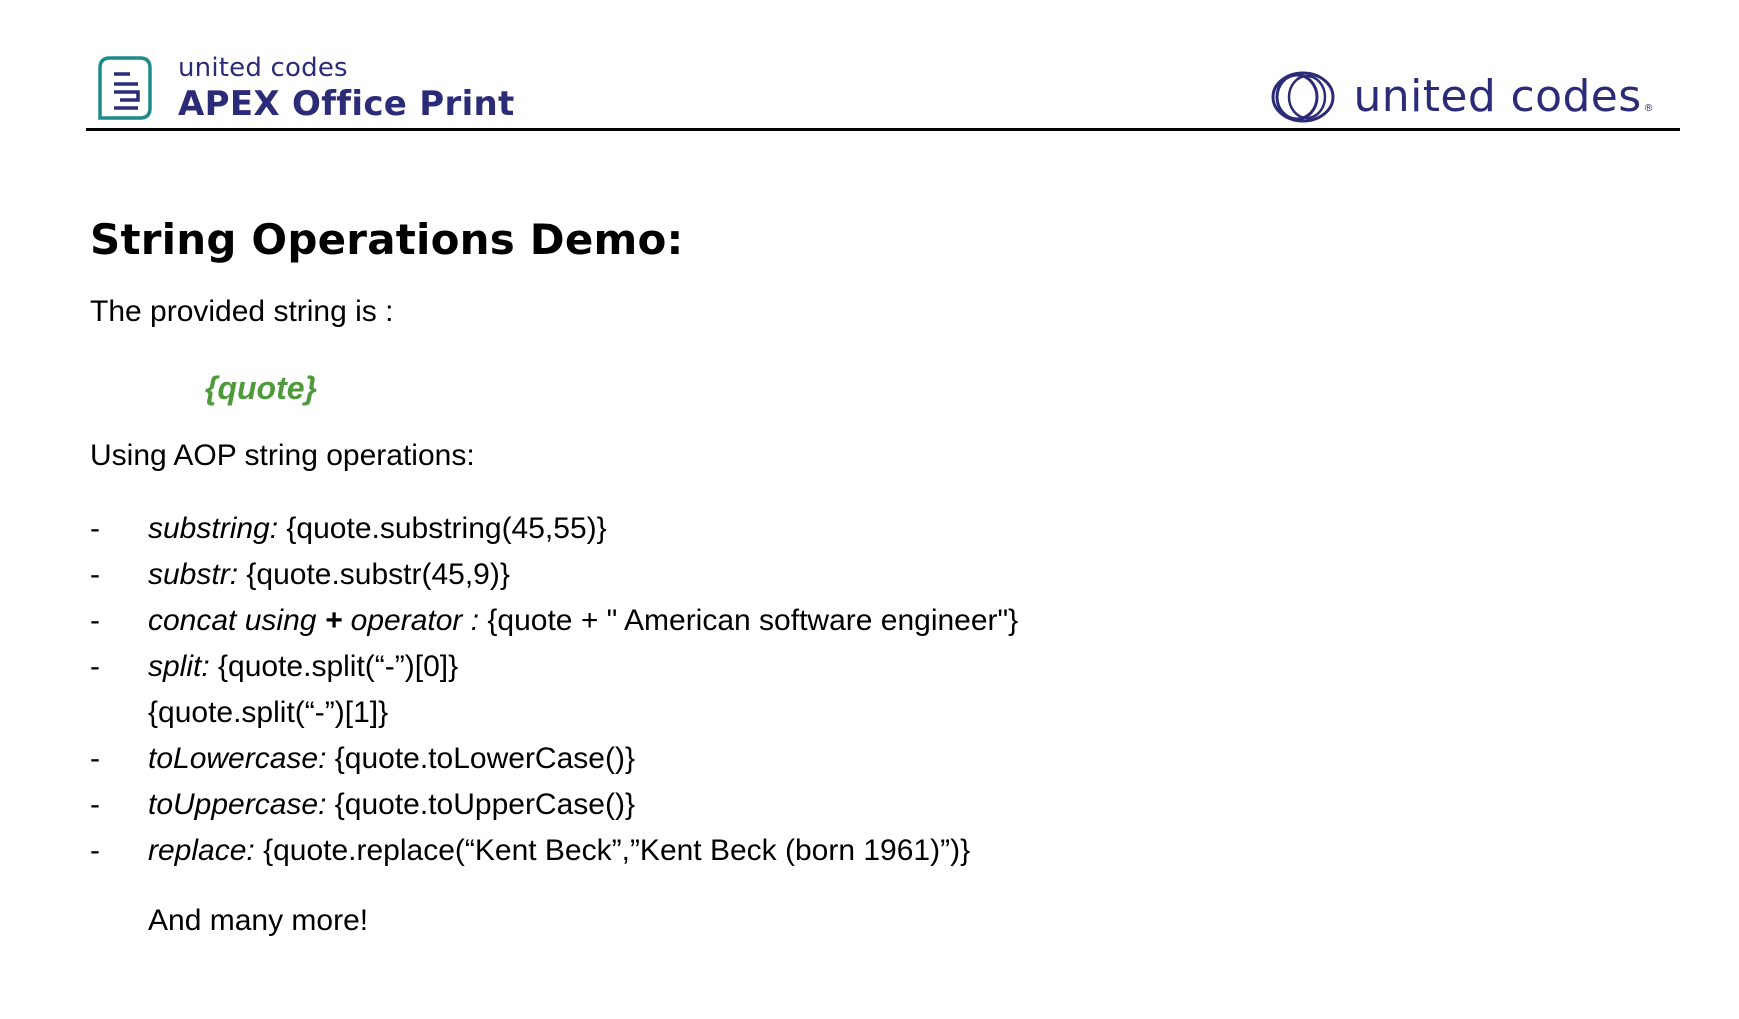  What do you see at coordinates (237, 758) in the screenshot?
I see `operation-name: toLowercase:` at bounding box center [237, 758].